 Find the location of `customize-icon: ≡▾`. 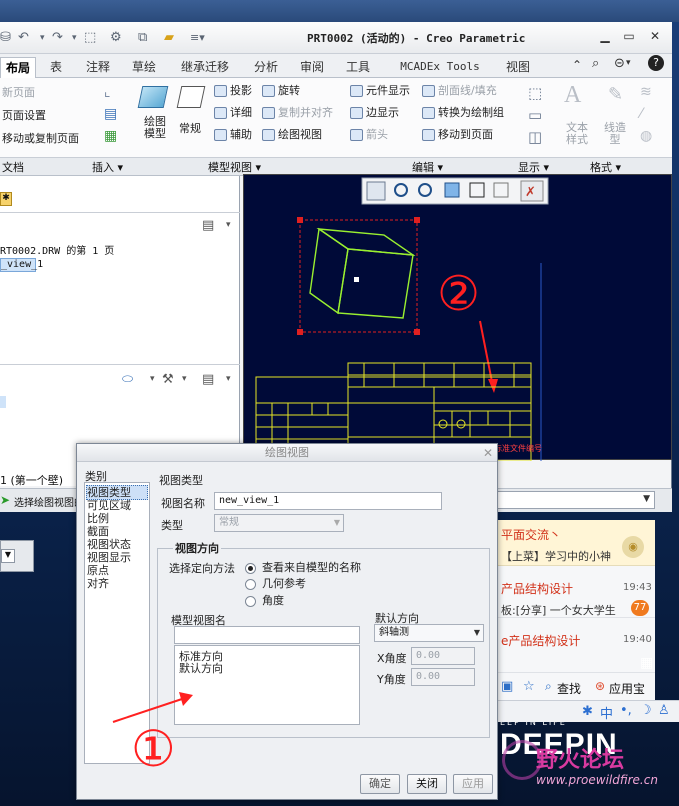

customize-icon: ≡▾ is located at coordinates (197, 38).